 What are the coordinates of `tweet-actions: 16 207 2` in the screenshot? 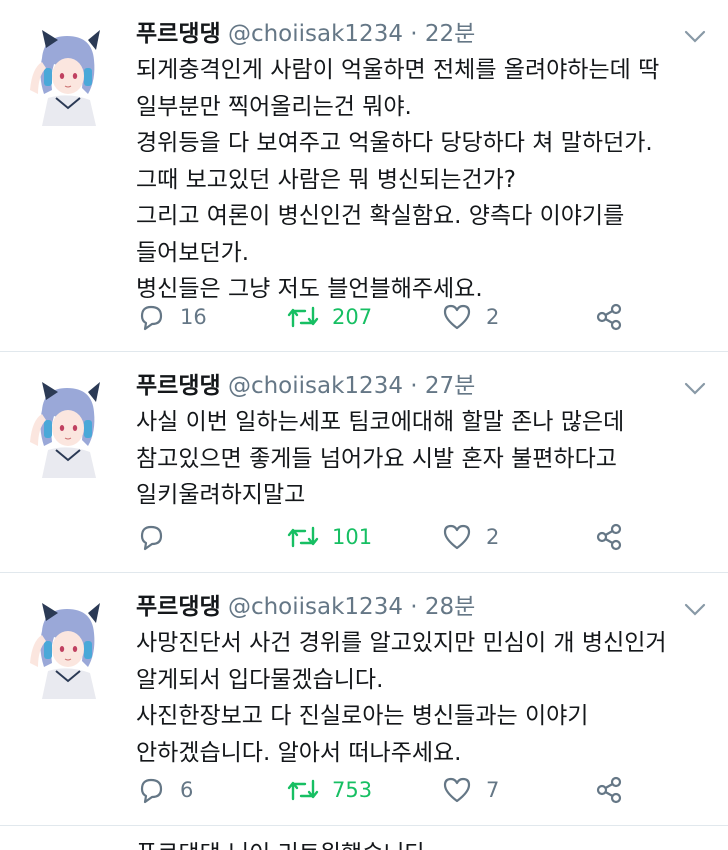 It's located at (386, 317).